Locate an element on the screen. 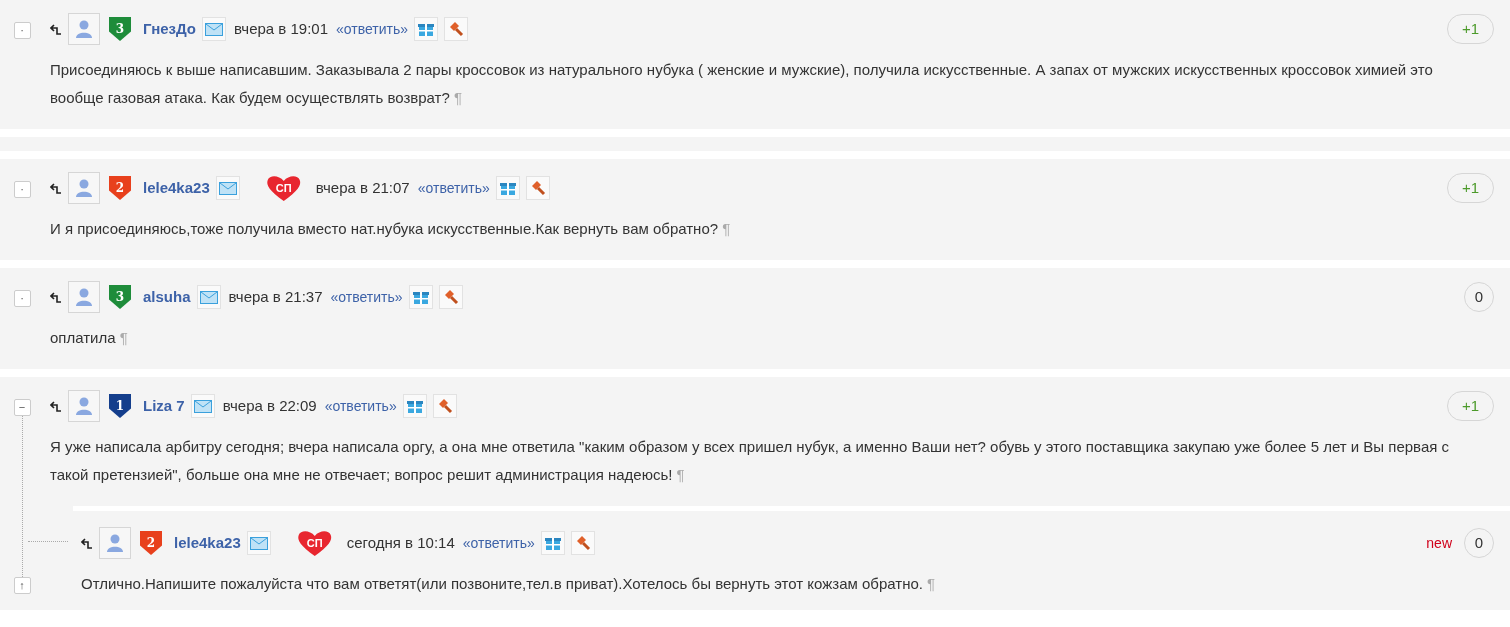  comment-time: вчера в 21:37 is located at coordinates (275, 296).